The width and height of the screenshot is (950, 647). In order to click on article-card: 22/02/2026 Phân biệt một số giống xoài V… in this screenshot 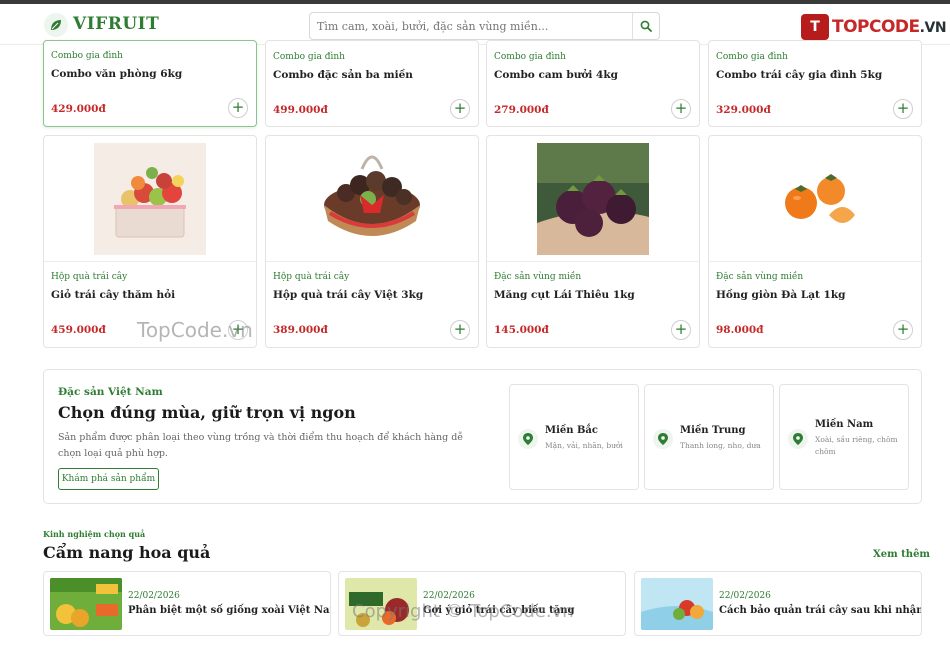, I will do `click(187, 603)`.